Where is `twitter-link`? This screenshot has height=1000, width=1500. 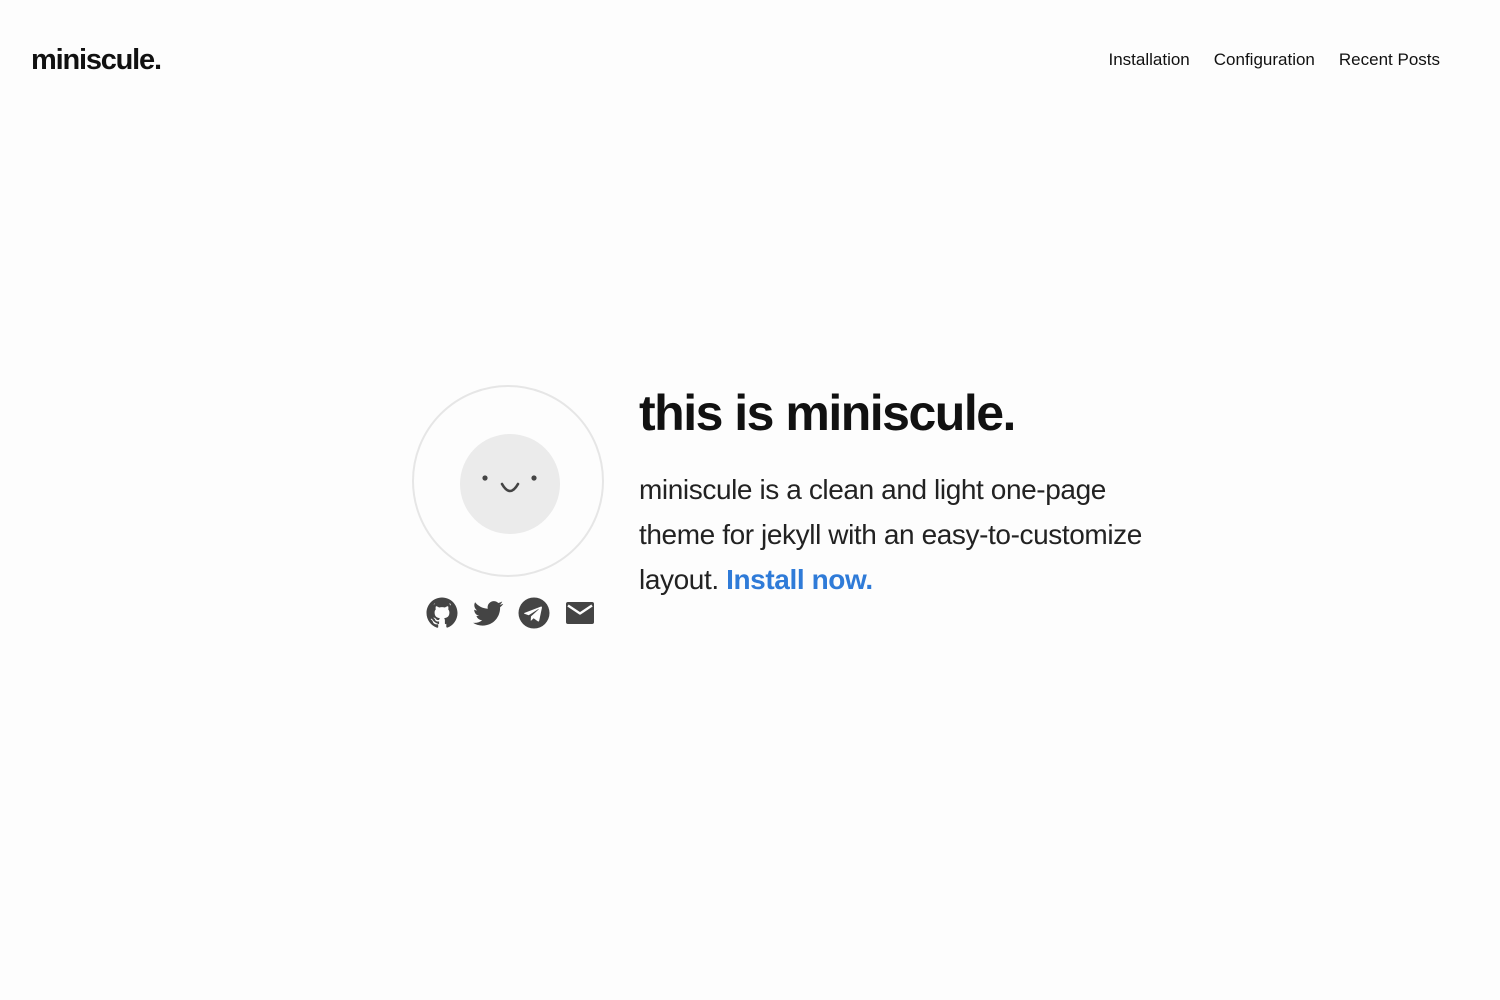
twitter-link is located at coordinates (488, 613).